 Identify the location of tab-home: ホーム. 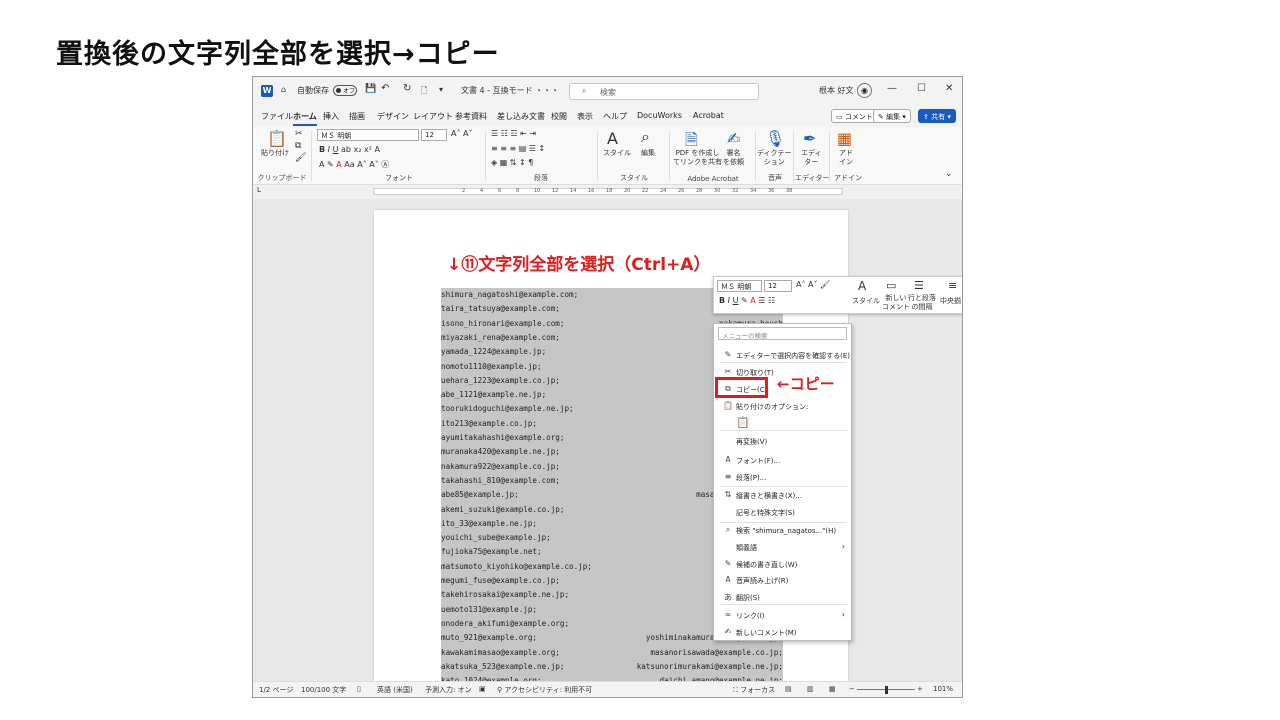
(305, 118).